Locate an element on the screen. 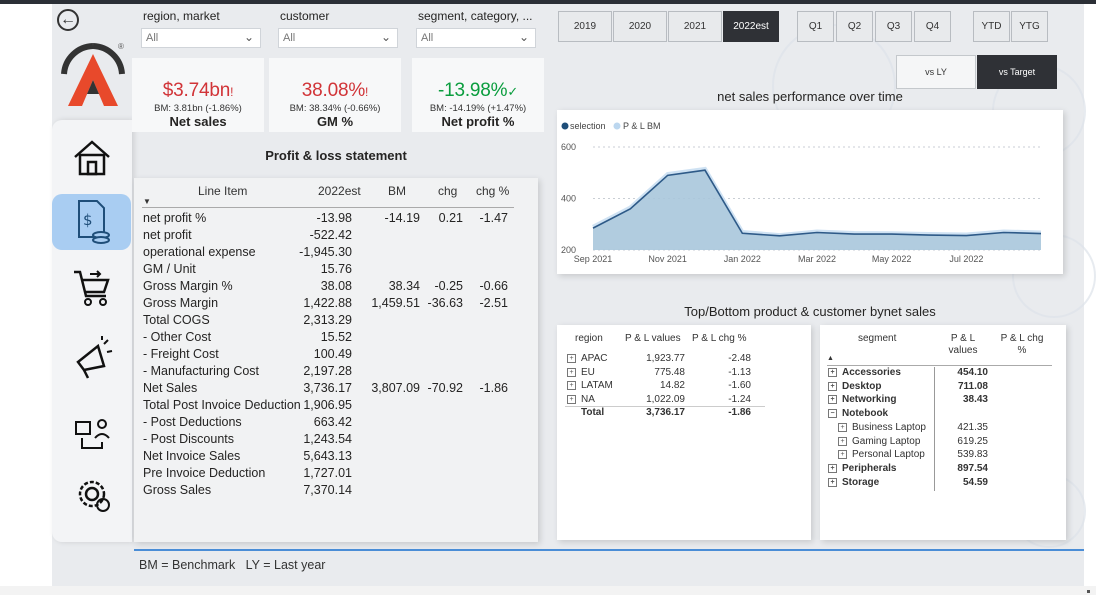 The image size is (1096, 595). pnl-cell-est: 663.42 is located at coordinates (332, 422).